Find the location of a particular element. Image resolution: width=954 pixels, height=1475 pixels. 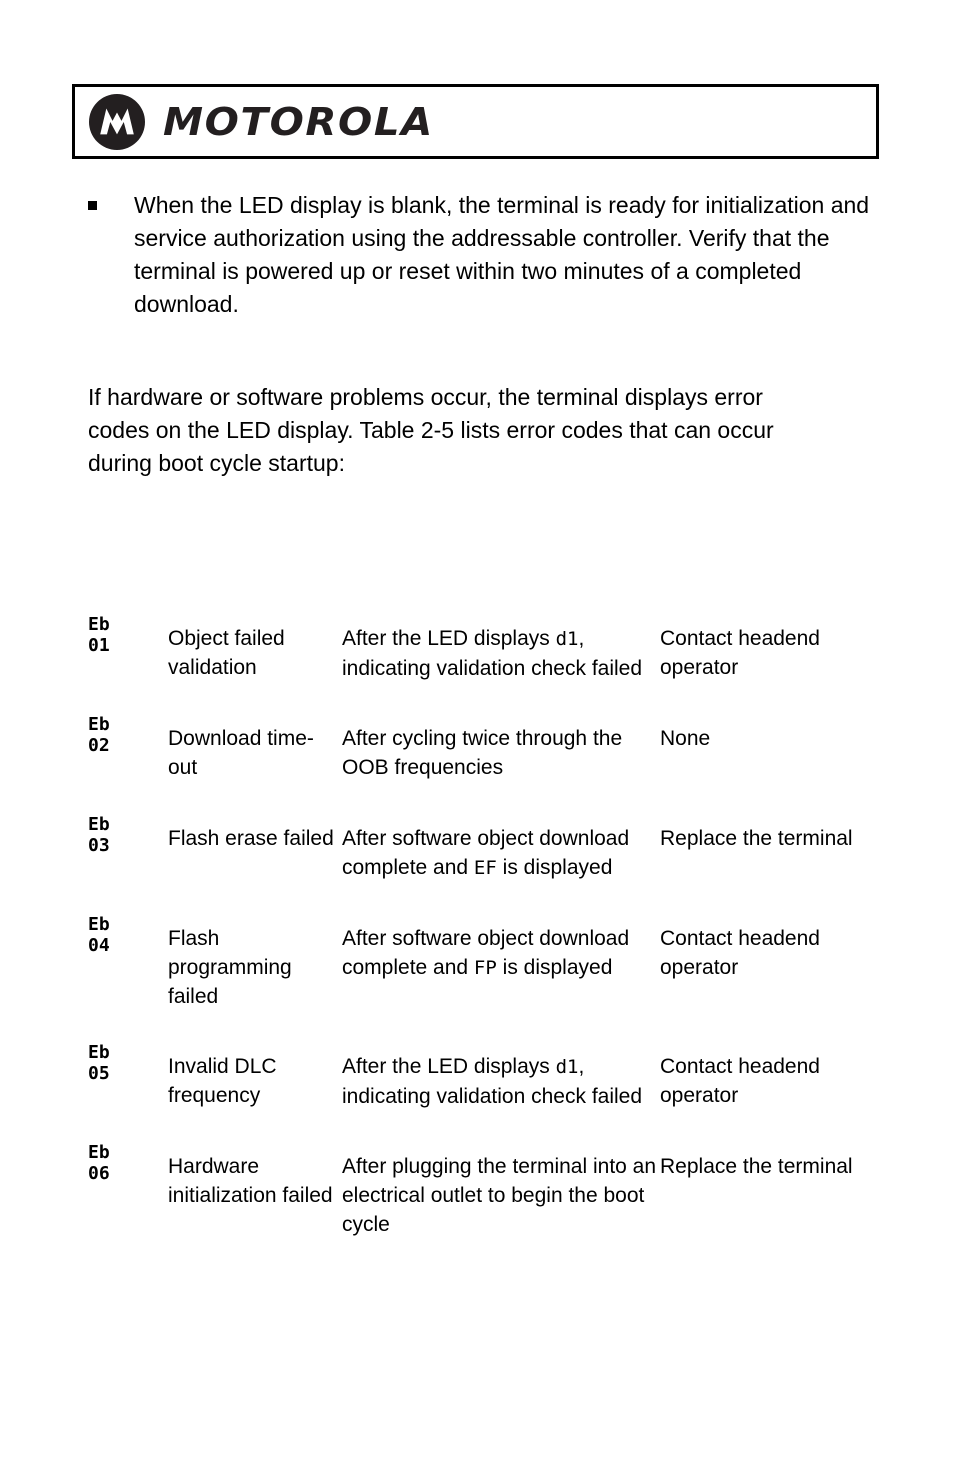

error-action-cell: None is located at coordinates (685, 738).